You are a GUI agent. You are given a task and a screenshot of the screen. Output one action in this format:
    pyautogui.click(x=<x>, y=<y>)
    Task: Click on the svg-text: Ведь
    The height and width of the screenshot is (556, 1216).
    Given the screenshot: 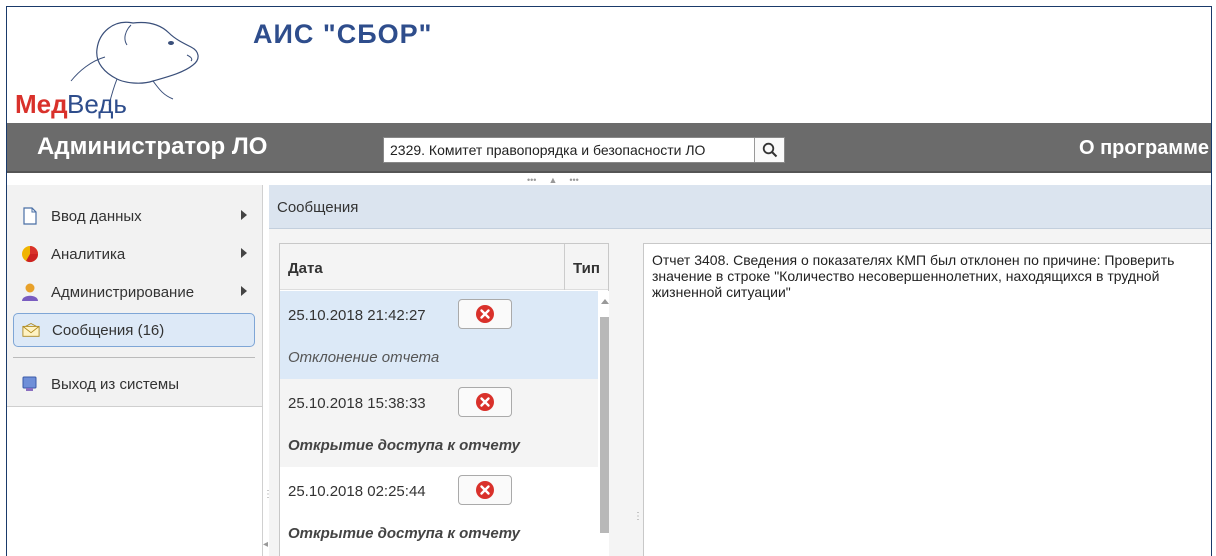 What is the action you would take?
    pyautogui.click(x=97, y=104)
    